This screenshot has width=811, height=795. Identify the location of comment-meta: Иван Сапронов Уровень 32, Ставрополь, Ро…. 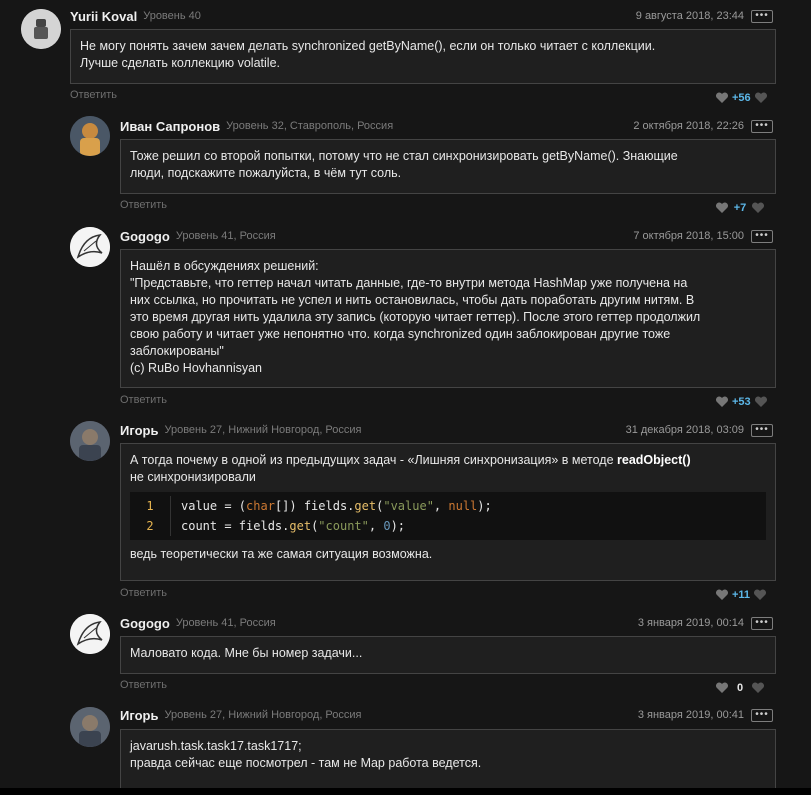
(256, 126).